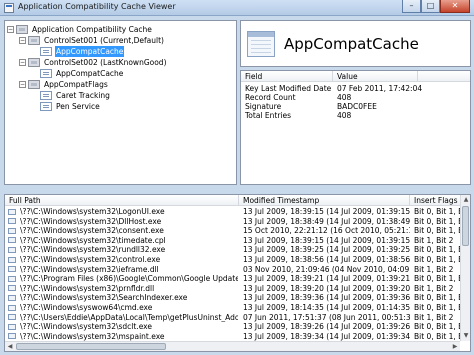  Describe the element at coordinates (344, 115) in the screenshot. I see `property-value: 408` at that location.